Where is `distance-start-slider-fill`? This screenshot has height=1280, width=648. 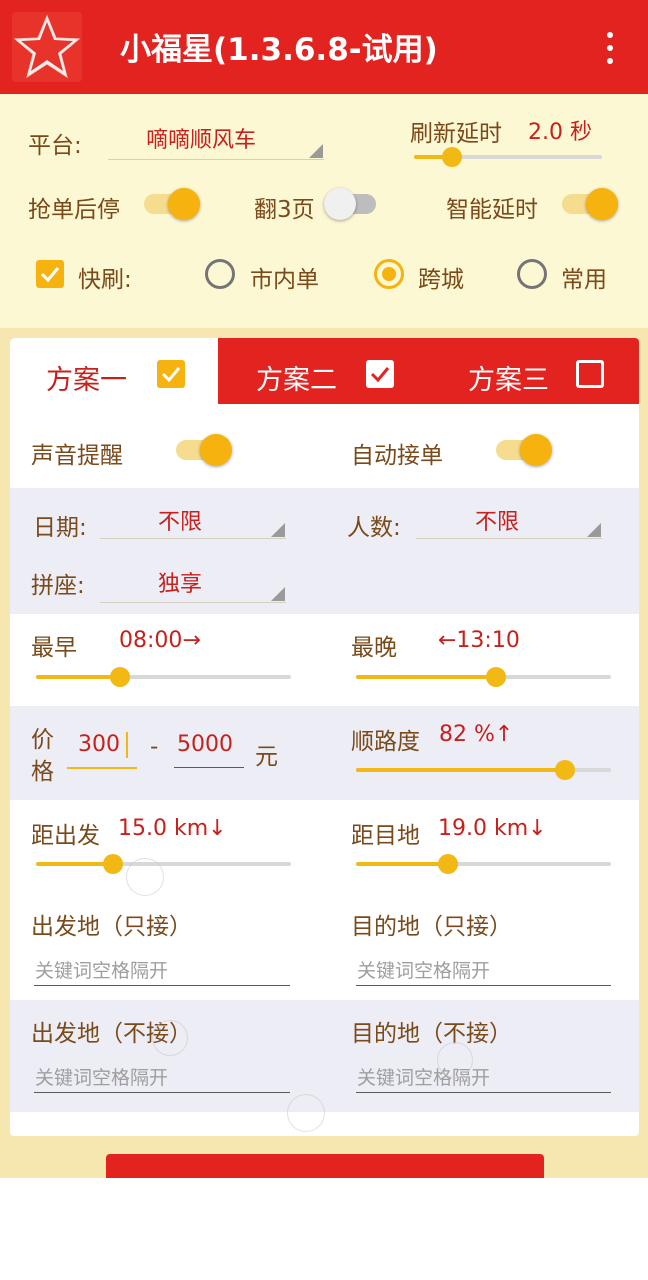 distance-start-slider-fill is located at coordinates (74, 864).